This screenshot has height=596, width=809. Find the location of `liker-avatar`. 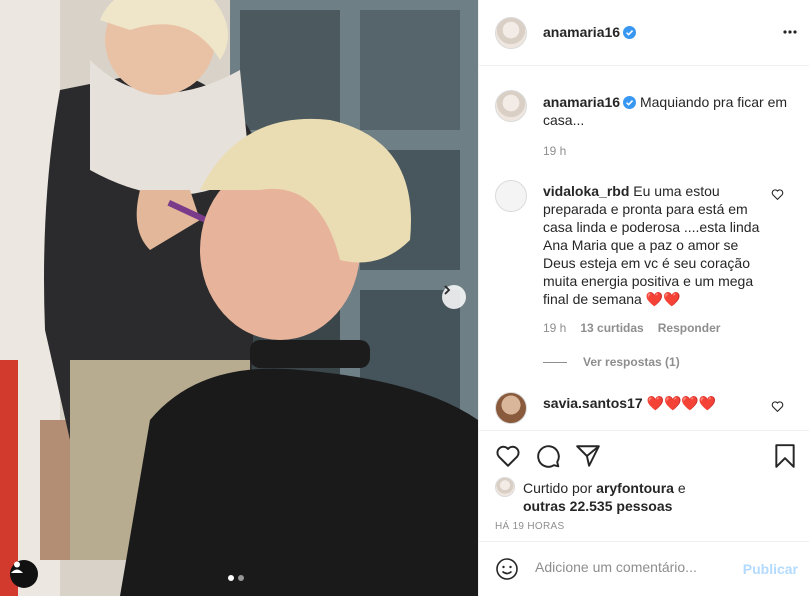

liker-avatar is located at coordinates (505, 487).